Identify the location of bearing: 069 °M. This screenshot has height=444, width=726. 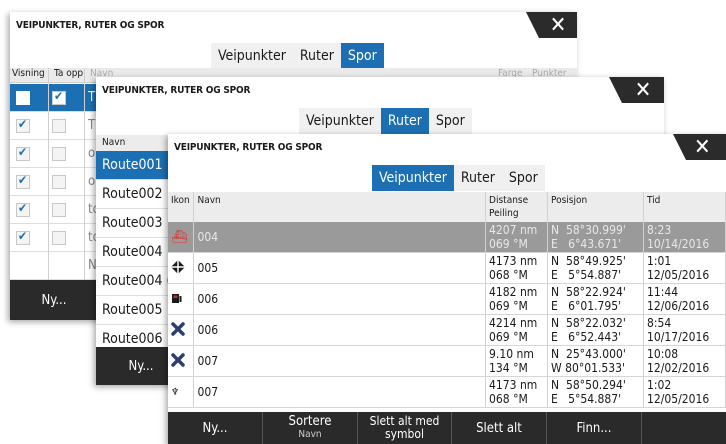
(508, 306).